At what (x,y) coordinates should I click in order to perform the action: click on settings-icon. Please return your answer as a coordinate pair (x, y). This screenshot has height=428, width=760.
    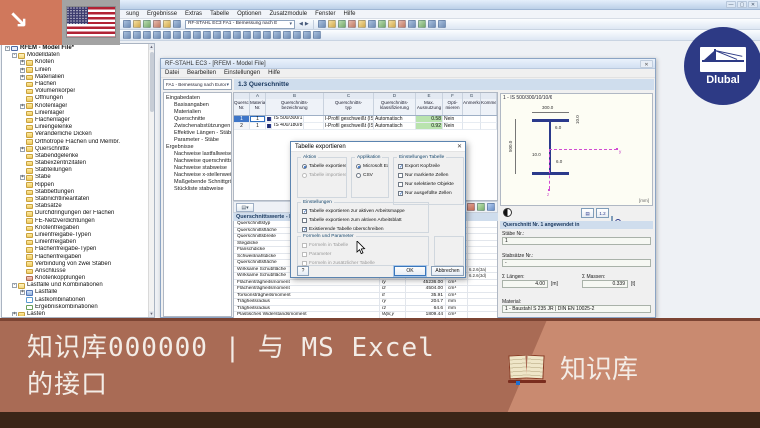
    Looking at the image, I should click on (421, 24).